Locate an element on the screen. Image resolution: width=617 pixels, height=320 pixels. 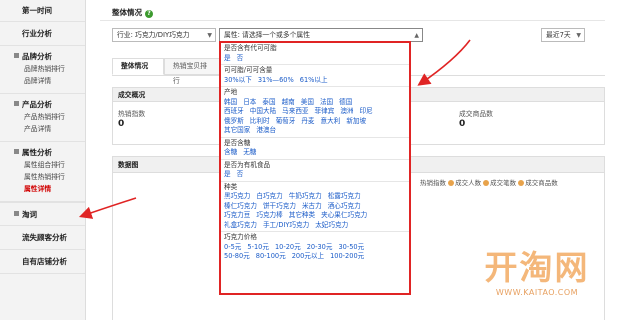
dropdown-section-title: 巧克力价格 is located at coordinates (240, 237).